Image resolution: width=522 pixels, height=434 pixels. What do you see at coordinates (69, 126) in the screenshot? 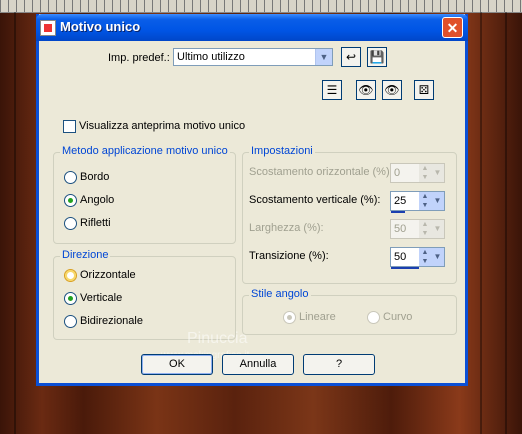
I see `preview-checkbox` at bounding box center [69, 126].